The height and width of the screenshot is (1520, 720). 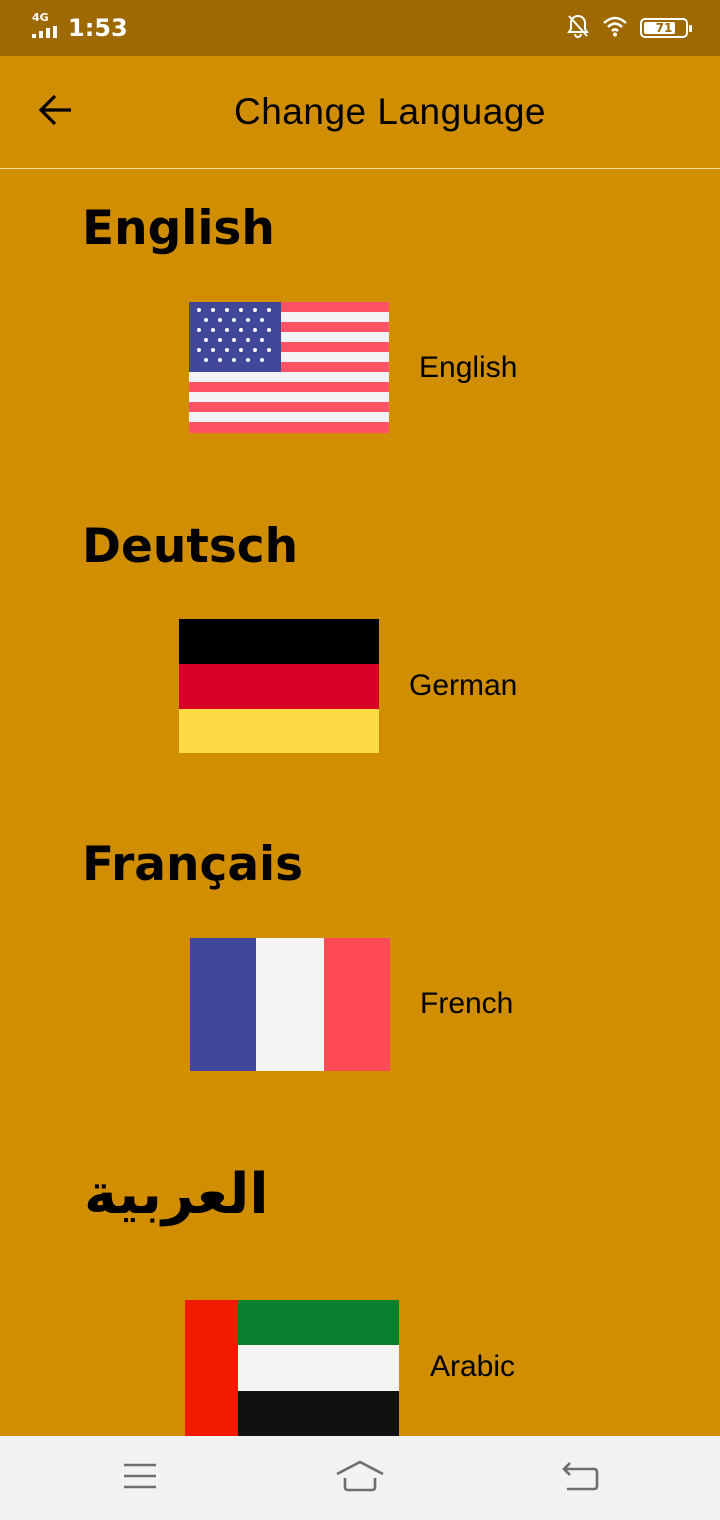 I want to click on notifications-muted-icon, so click(x=578, y=28).